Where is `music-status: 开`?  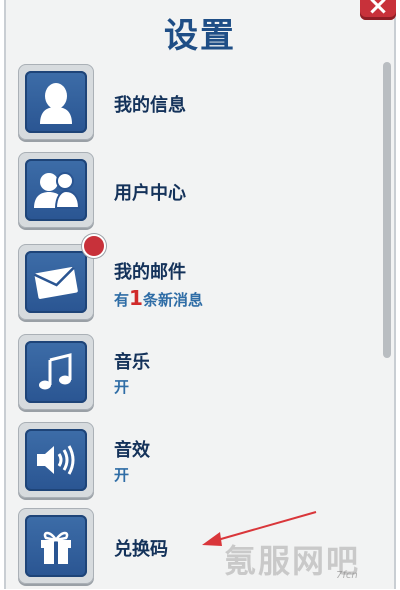 music-status: 开 is located at coordinates (122, 387).